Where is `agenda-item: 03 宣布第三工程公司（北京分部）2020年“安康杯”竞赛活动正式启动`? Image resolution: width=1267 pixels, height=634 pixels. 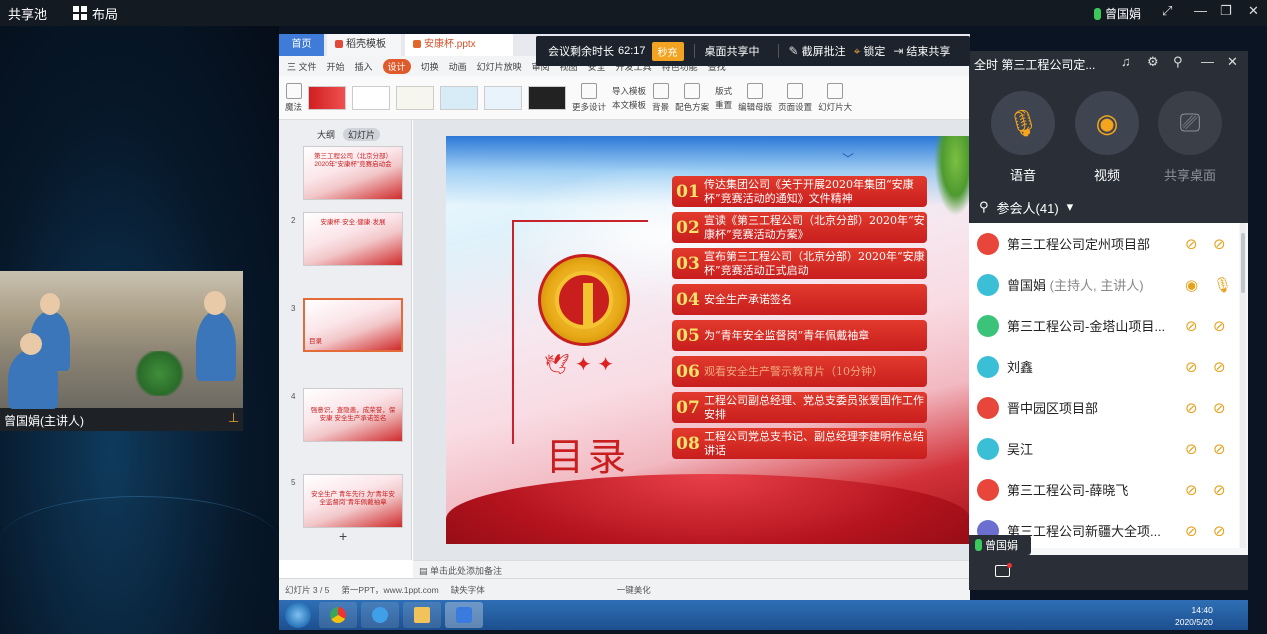 agenda-item: 03 宣布第三工程公司（北京分部）2020年“安康杯”竞赛活动正式启动 is located at coordinates (799, 263).